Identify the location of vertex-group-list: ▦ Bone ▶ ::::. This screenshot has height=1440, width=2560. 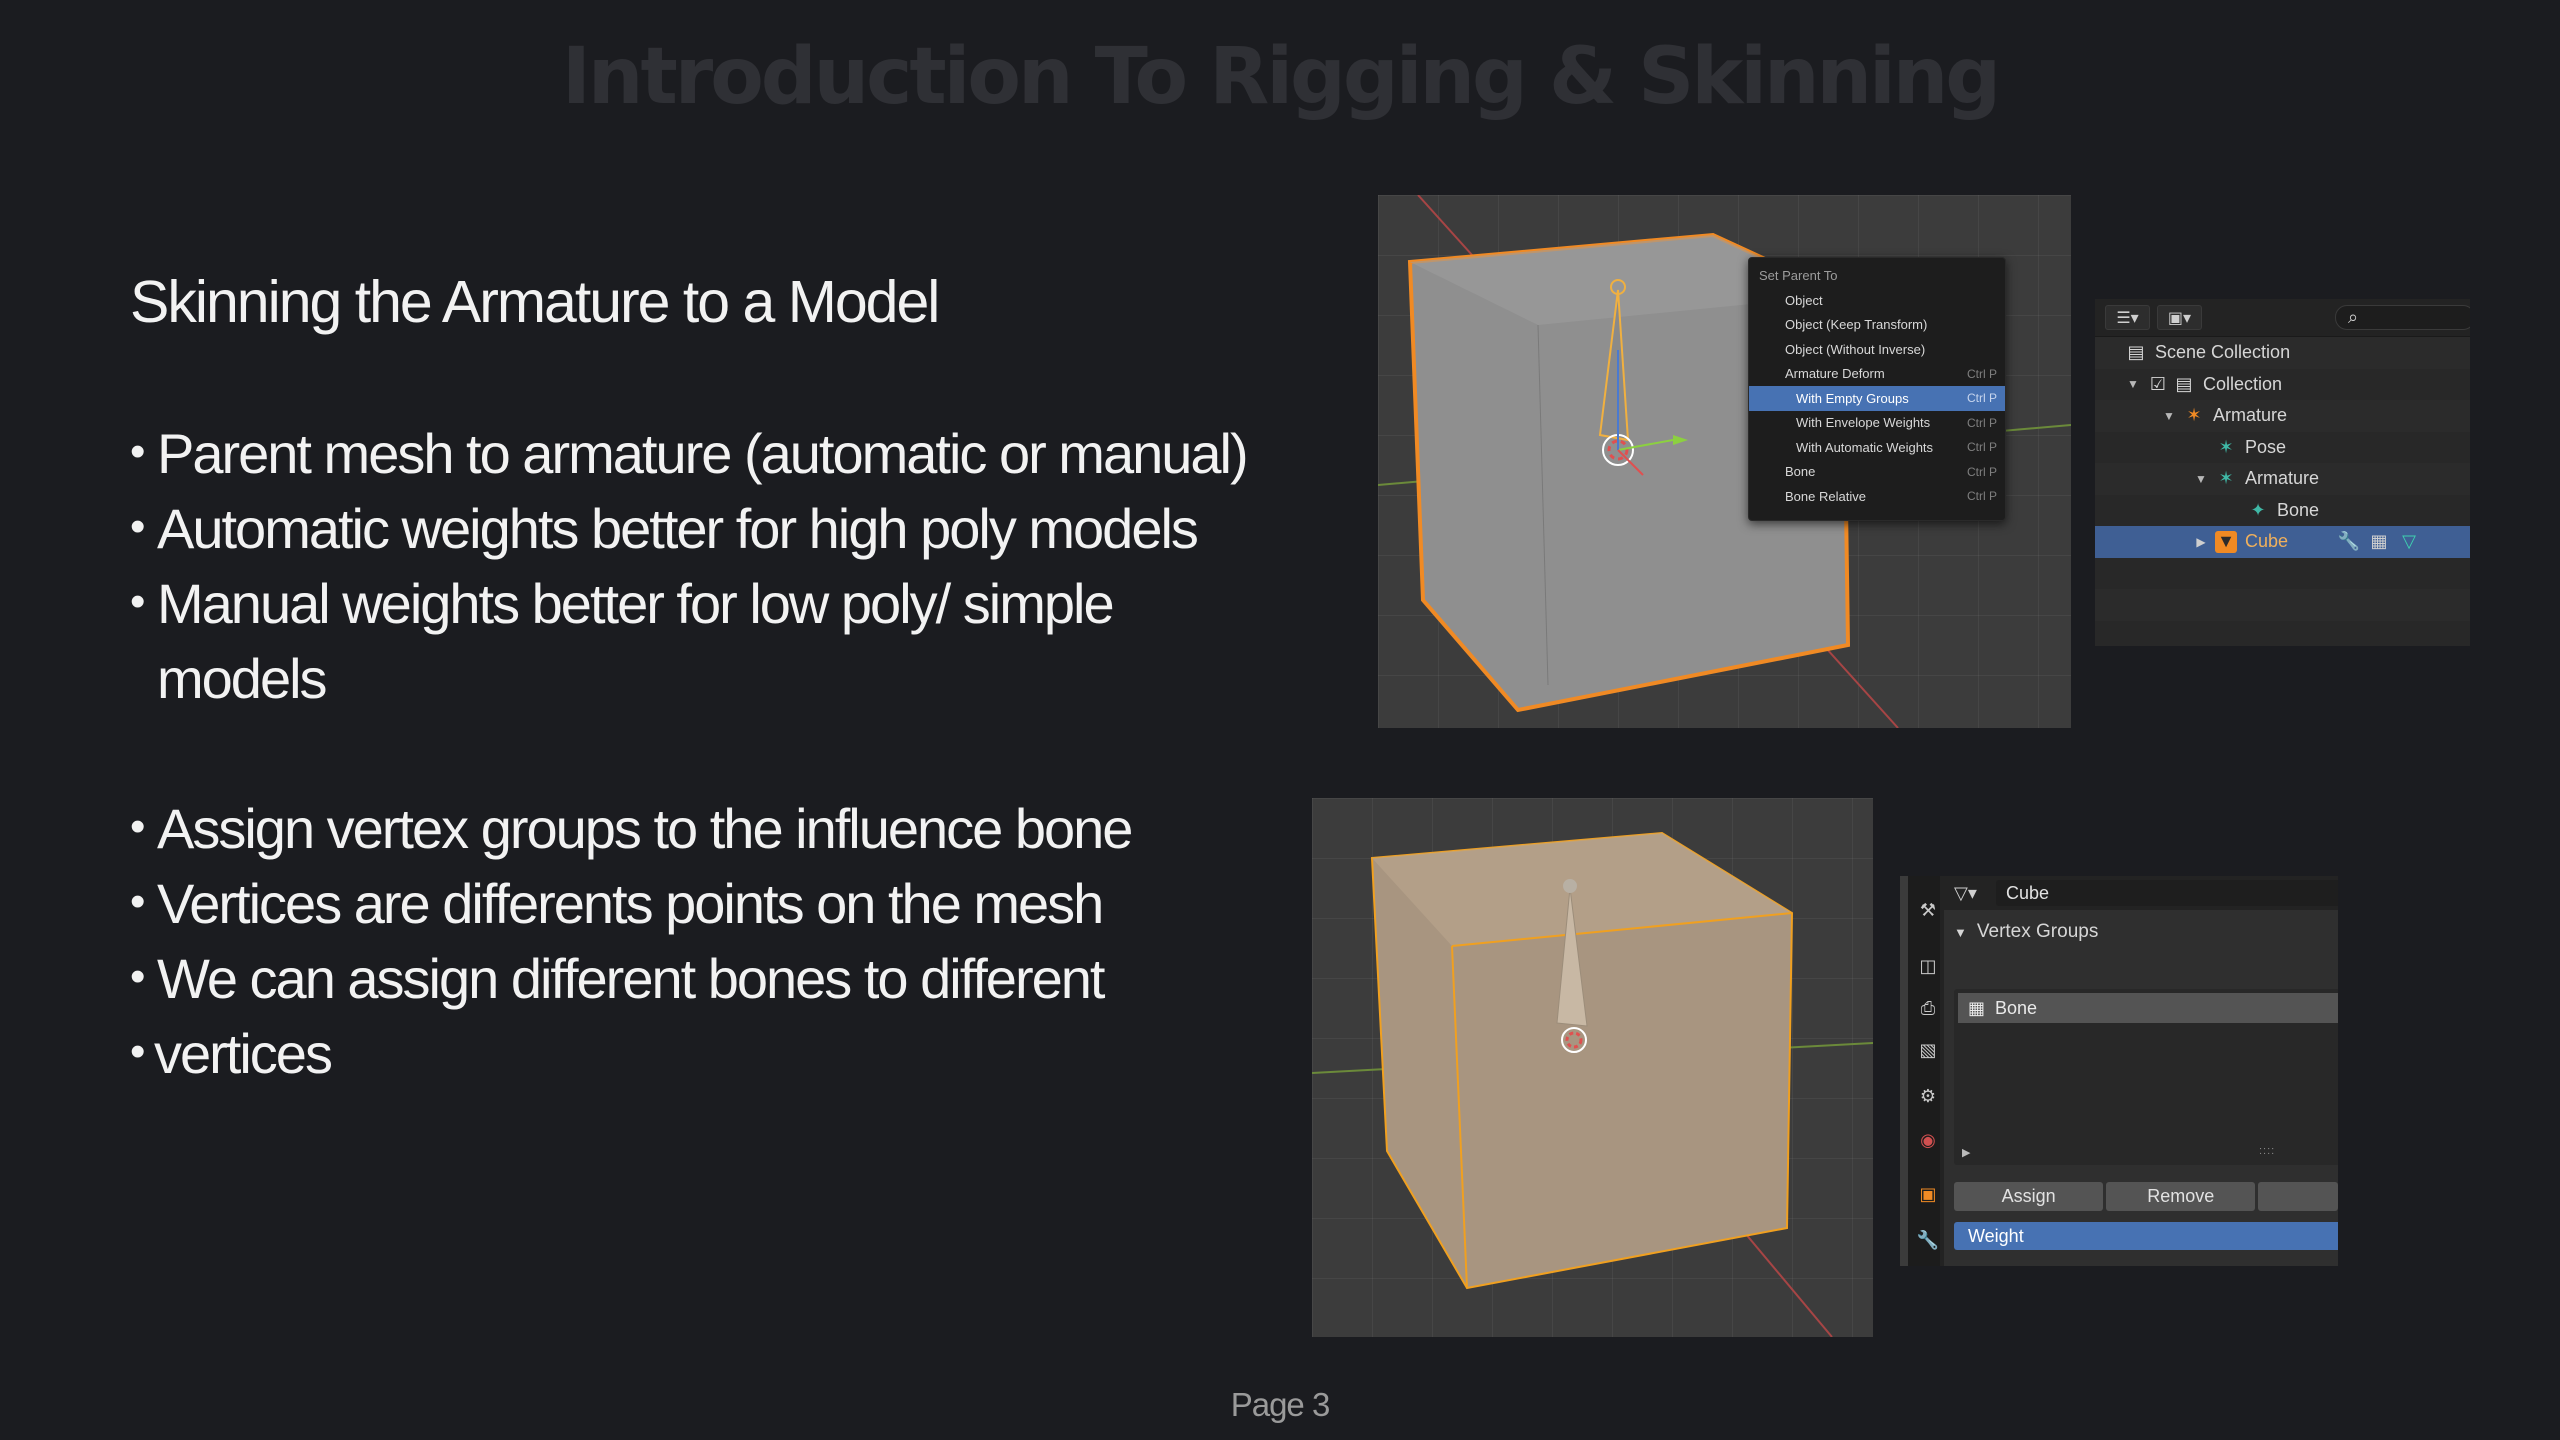
(2146, 1077).